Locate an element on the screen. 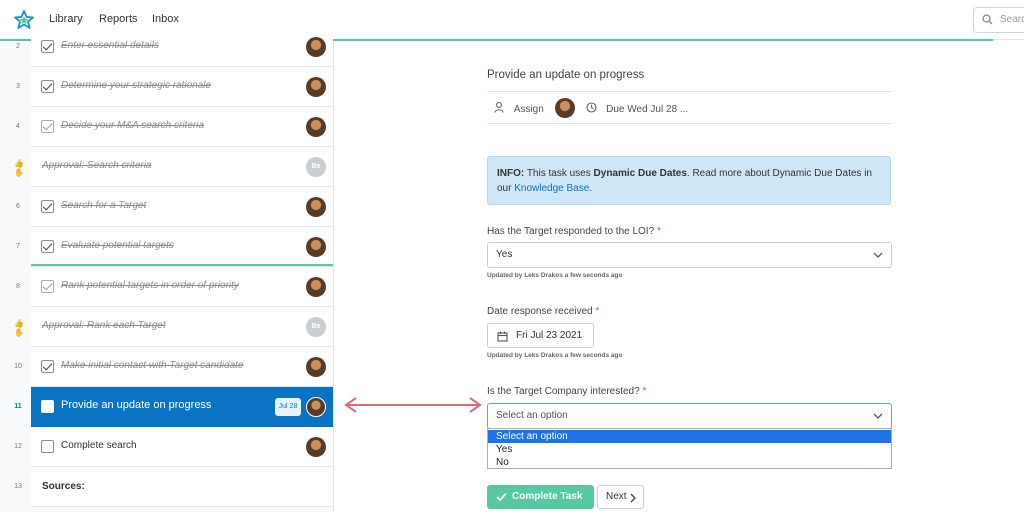 The width and height of the screenshot is (1024, 512). approval-item: Approval: Search criteria Be is located at coordinates (182, 167).